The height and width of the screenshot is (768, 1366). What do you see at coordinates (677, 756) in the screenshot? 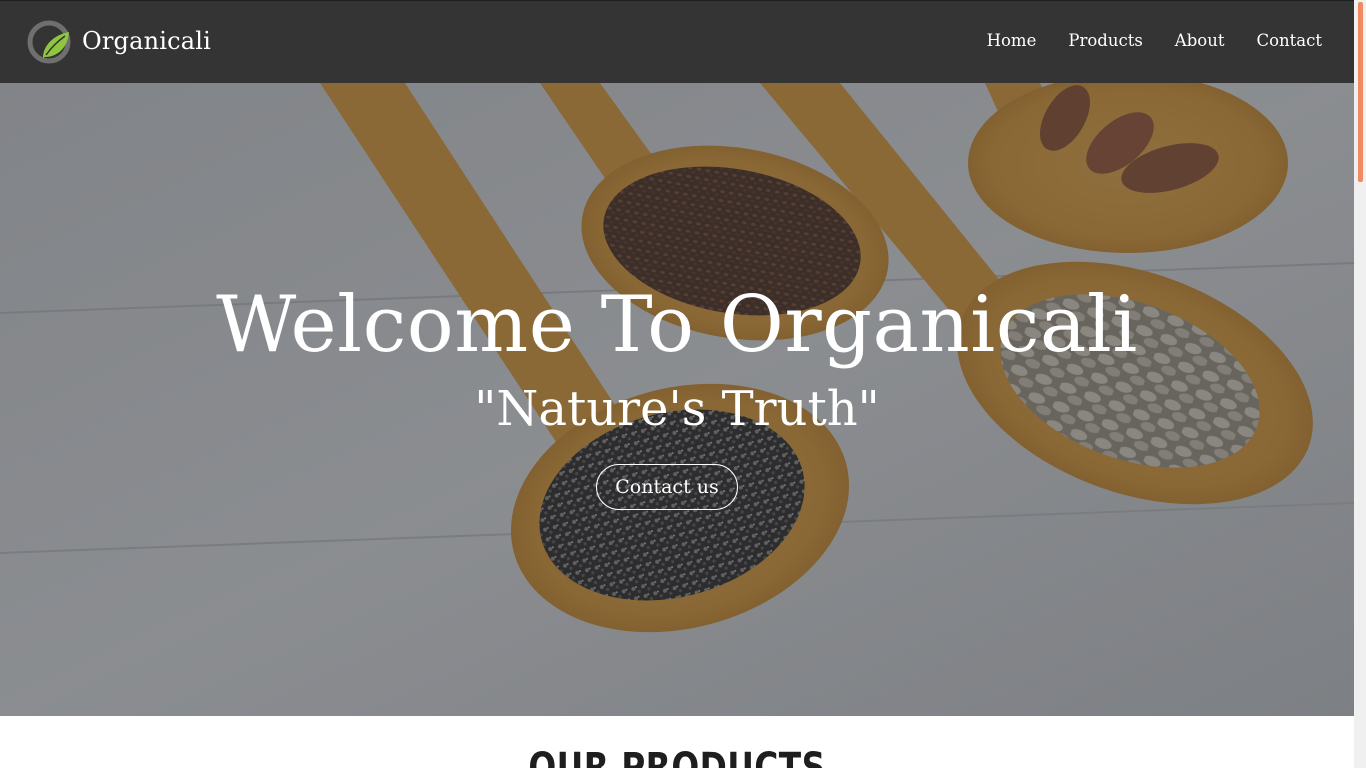
I see `products-heading: OUR PRODUCTS` at bounding box center [677, 756].